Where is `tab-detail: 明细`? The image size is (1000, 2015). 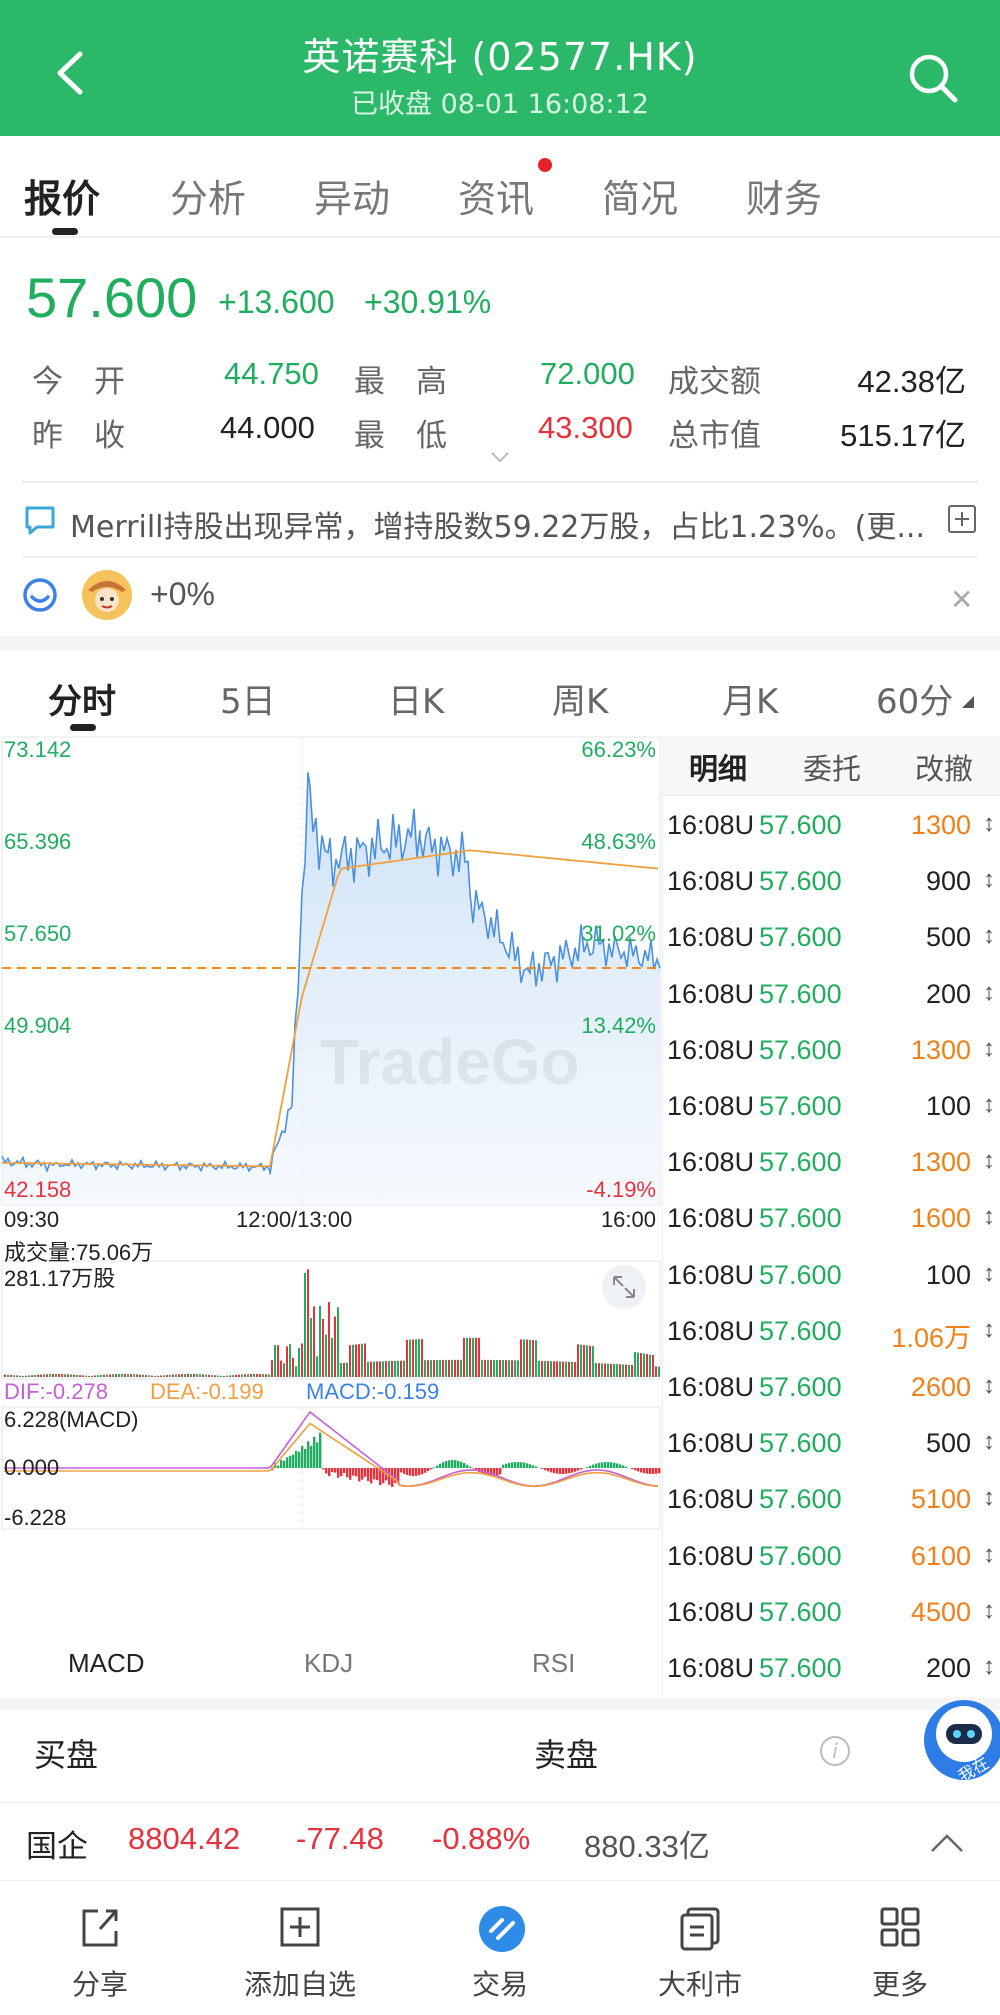 tab-detail: 明细 is located at coordinates (718, 767).